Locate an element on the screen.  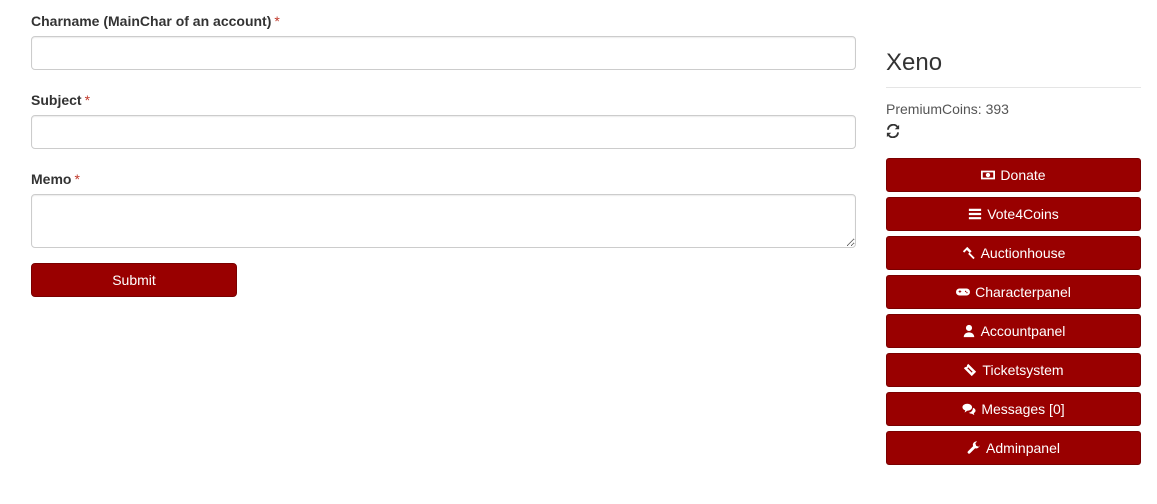
user-icon is located at coordinates (968, 331).